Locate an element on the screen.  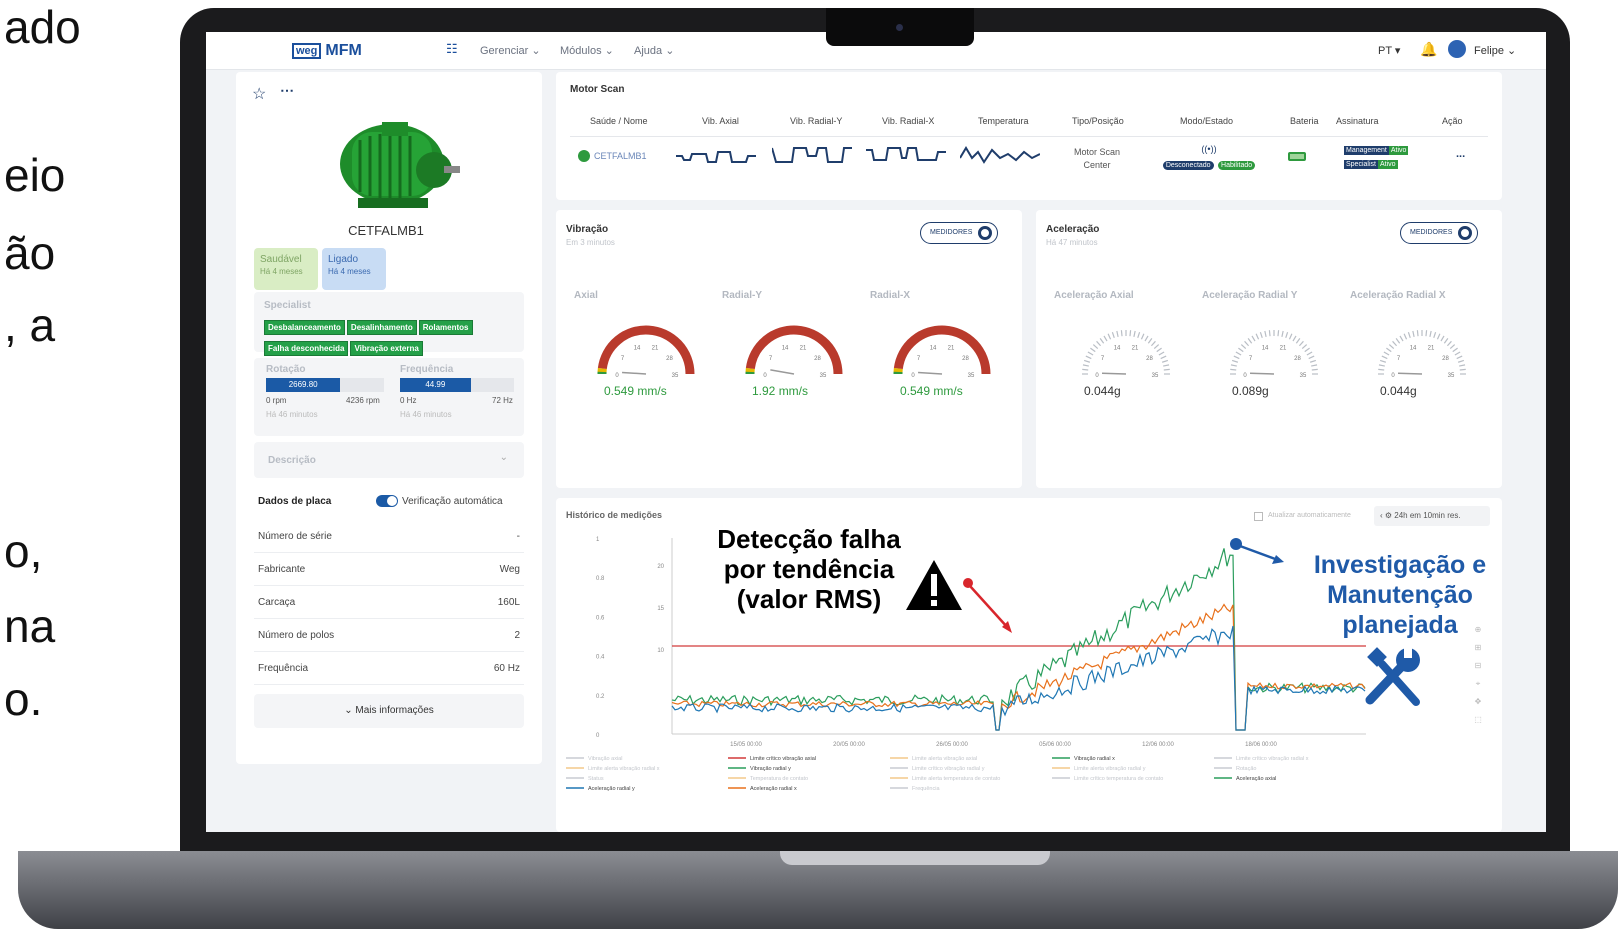
chart-tool-icon: ⊟ is located at coordinates (1478, 665).